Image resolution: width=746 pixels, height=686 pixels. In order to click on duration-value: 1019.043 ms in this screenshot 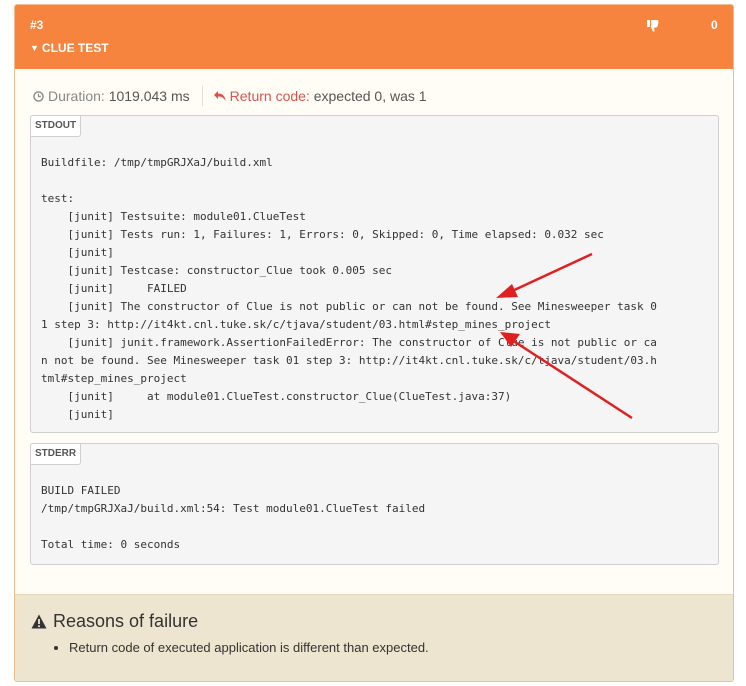, I will do `click(149, 96)`.